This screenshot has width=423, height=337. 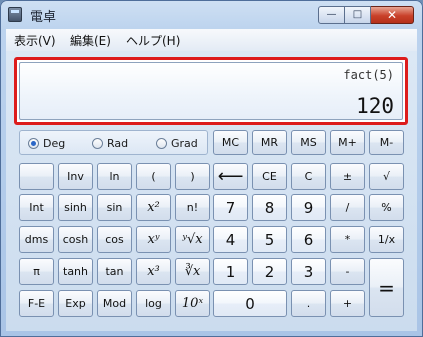 What do you see at coordinates (386, 142) in the screenshot?
I see `m-minus-button: M-` at bounding box center [386, 142].